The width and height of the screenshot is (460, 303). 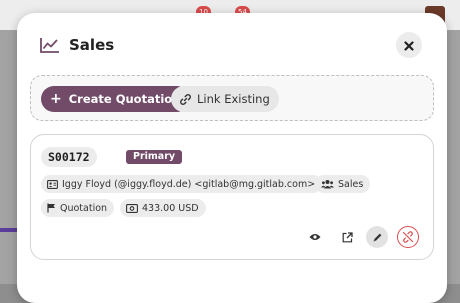 I want to click on view-button, so click(x=315, y=237).